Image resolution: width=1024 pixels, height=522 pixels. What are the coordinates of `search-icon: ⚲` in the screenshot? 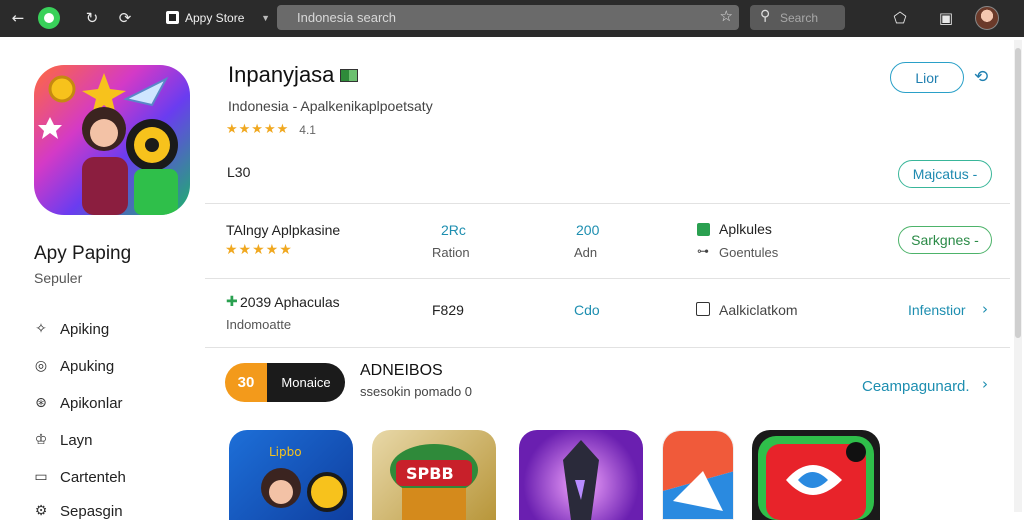 It's located at (765, 16).